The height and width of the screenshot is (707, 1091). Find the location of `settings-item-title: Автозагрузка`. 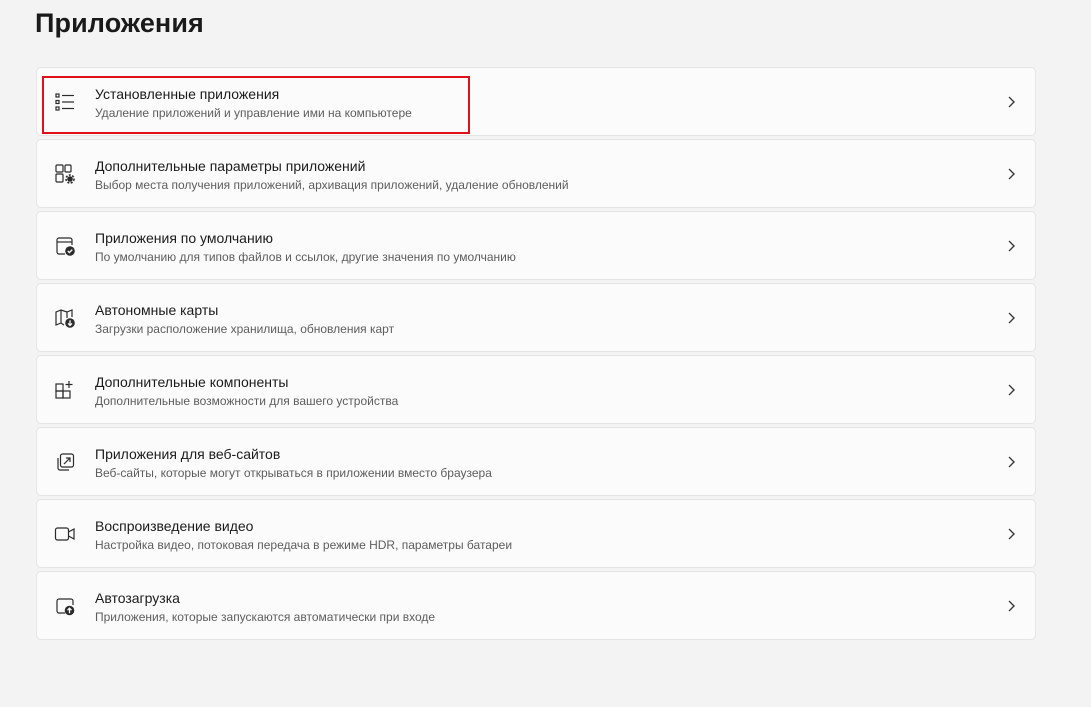

settings-item-title: Автозагрузка is located at coordinates (137, 598).